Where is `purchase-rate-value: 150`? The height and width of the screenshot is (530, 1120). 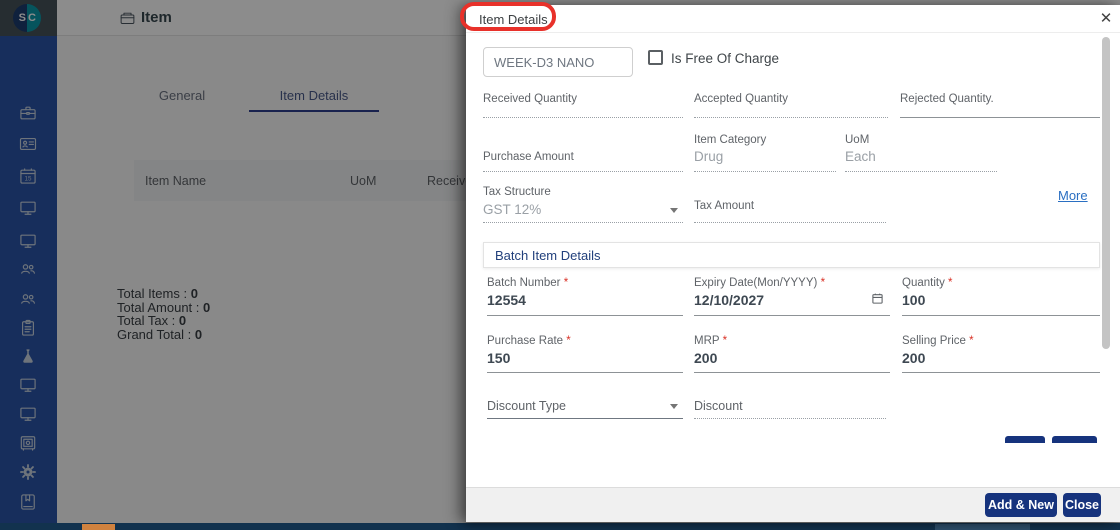 purchase-rate-value: 150 is located at coordinates (498, 358).